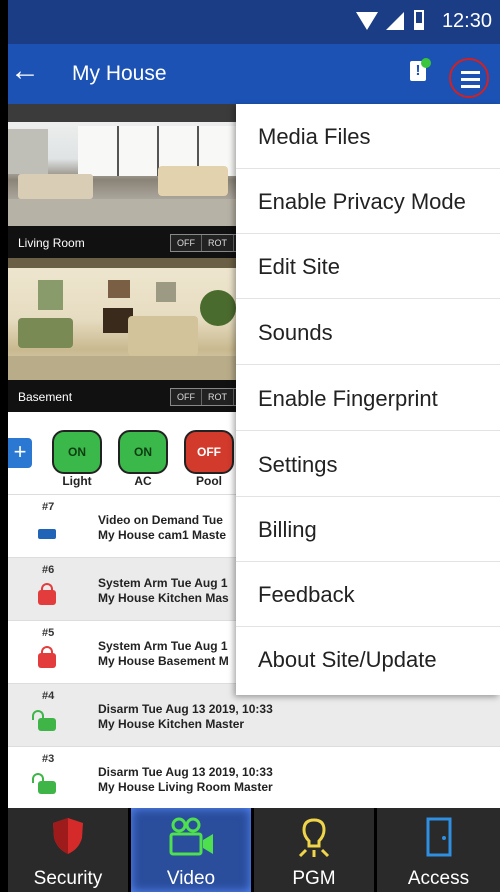 This screenshot has height=892, width=500. What do you see at coordinates (469, 78) in the screenshot?
I see `menu-icon` at bounding box center [469, 78].